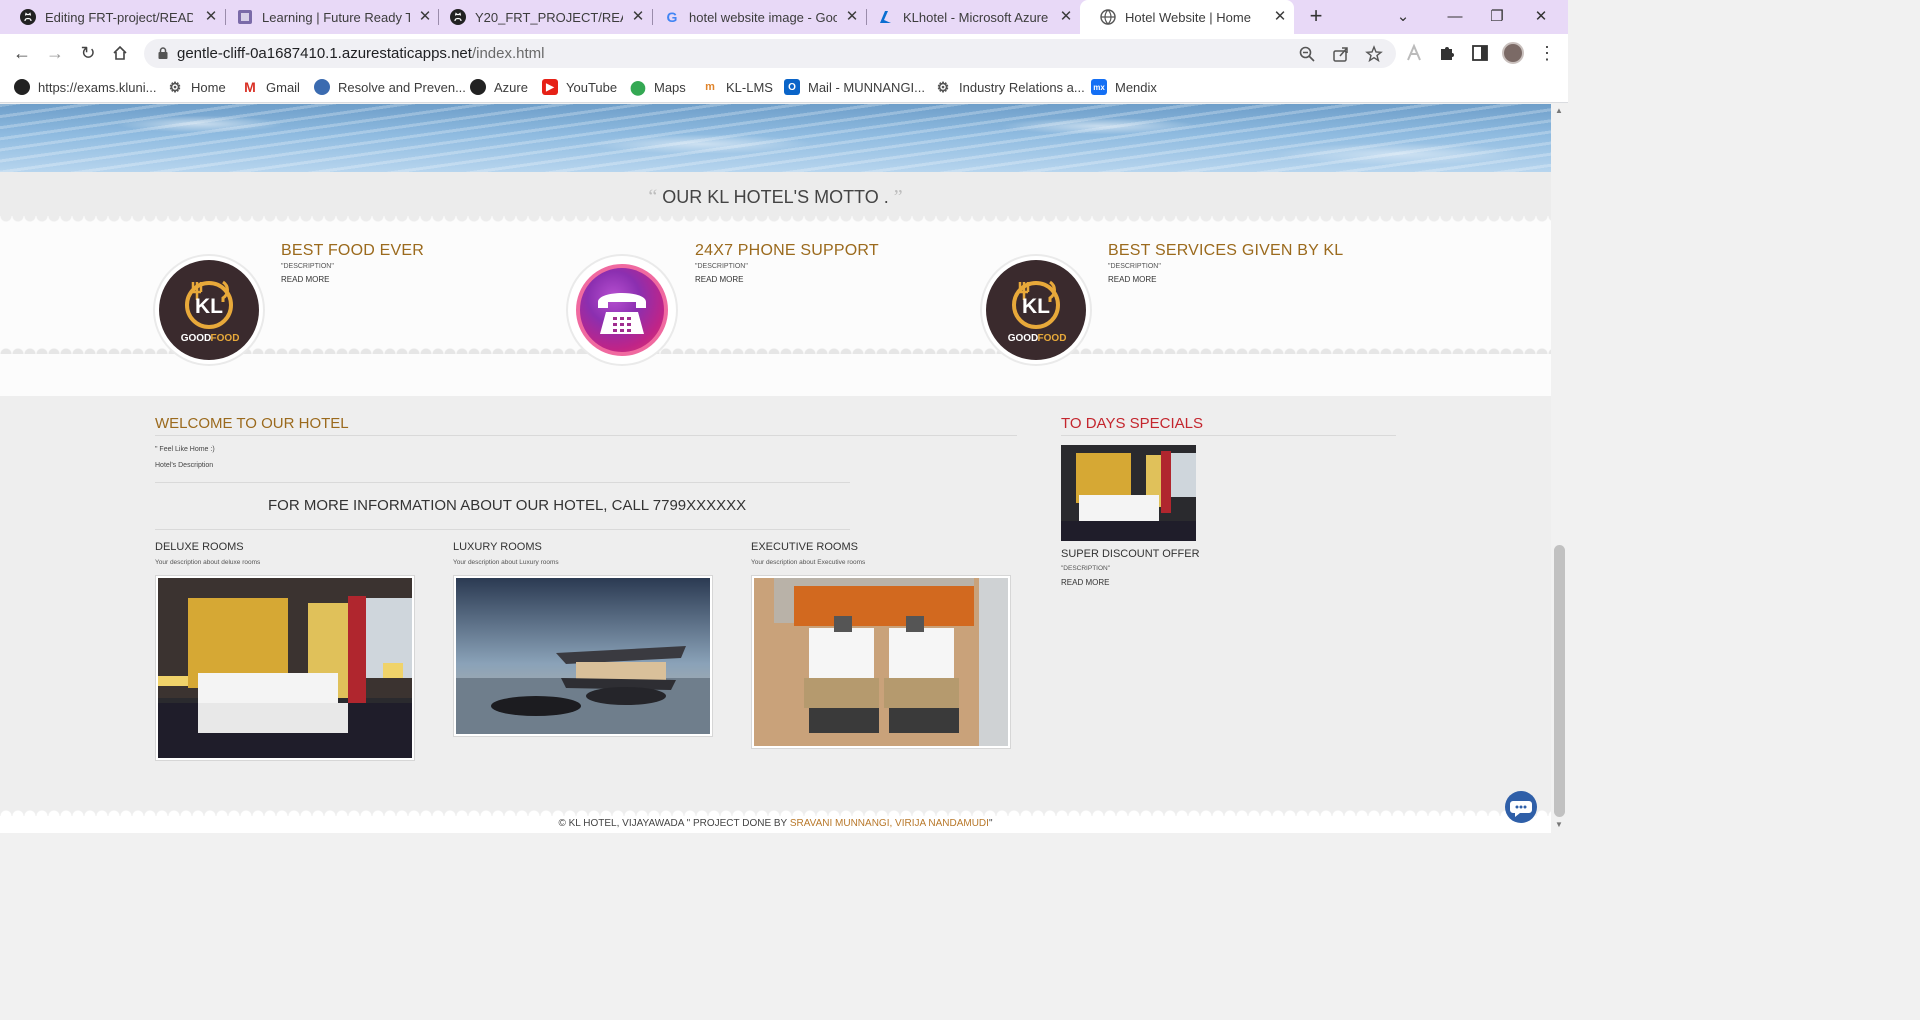 This screenshot has width=1920, height=1020. I want to click on logo-food-text: FOOD, so click(1052, 338).